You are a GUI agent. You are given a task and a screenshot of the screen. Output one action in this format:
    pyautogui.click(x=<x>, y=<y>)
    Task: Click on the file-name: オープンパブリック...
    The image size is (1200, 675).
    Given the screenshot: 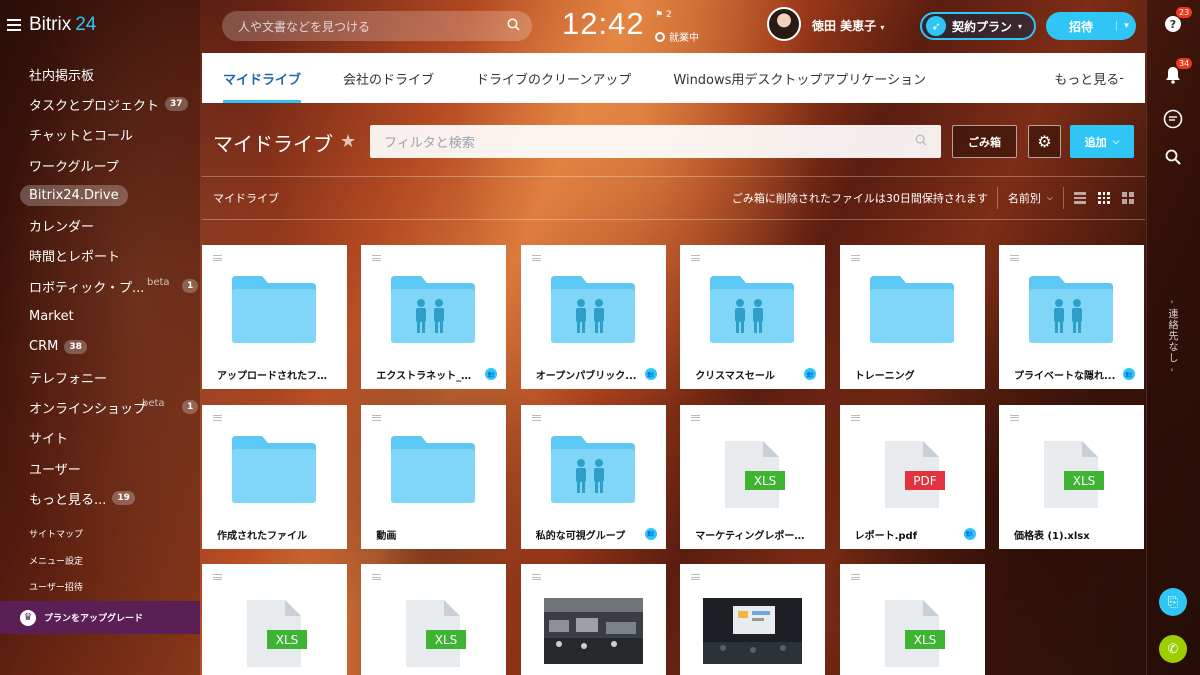 What is the action you would take?
    pyautogui.click(x=587, y=374)
    